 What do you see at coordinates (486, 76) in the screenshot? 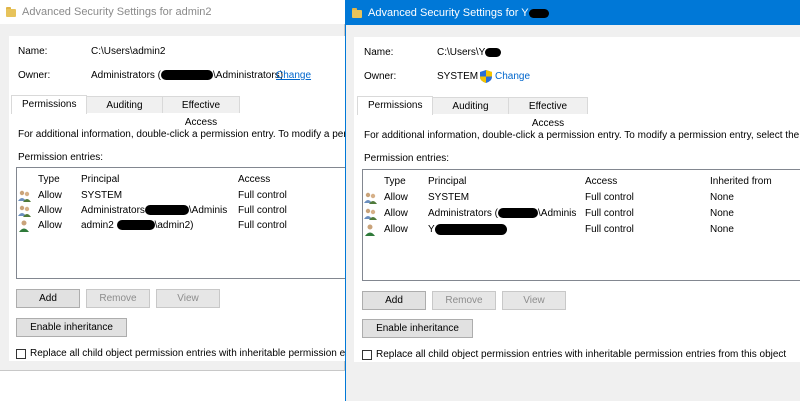
I see `uac-shield-icon` at bounding box center [486, 76].